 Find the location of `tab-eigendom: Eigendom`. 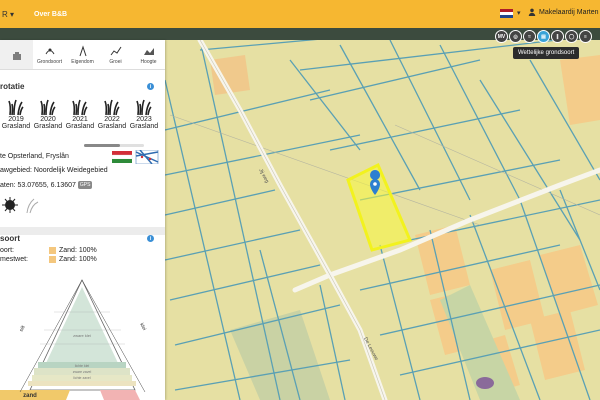

tab-eigendom: Eigendom is located at coordinates (82, 54).